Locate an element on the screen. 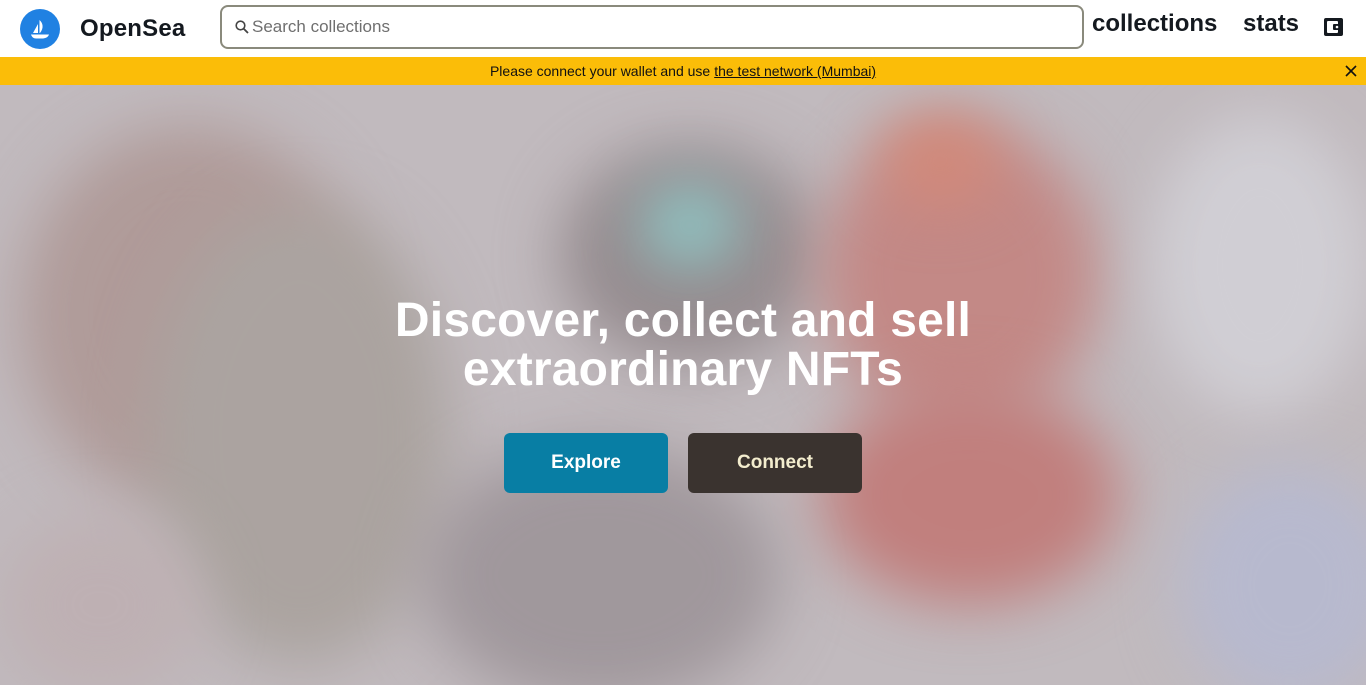 Image resolution: width=1366 pixels, height=685 pixels. search-bar is located at coordinates (652, 27).